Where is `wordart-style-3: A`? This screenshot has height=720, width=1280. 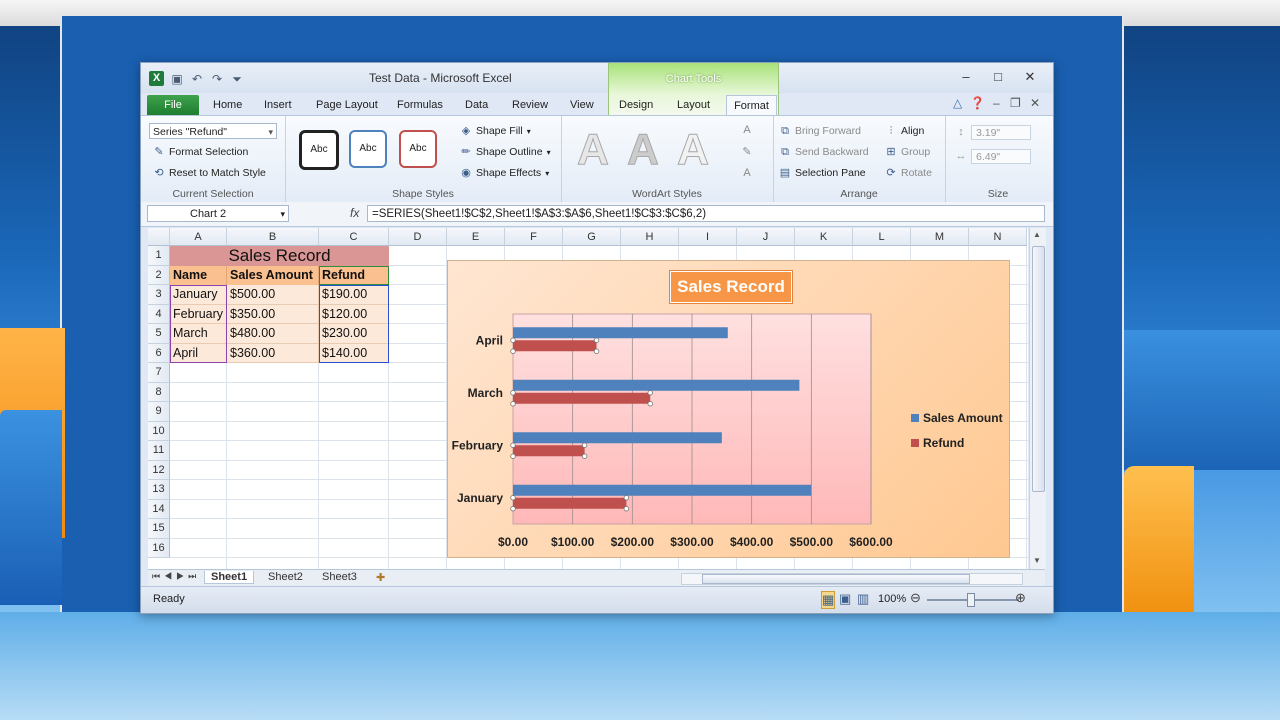
wordart-style-3: A is located at coordinates (693, 150).